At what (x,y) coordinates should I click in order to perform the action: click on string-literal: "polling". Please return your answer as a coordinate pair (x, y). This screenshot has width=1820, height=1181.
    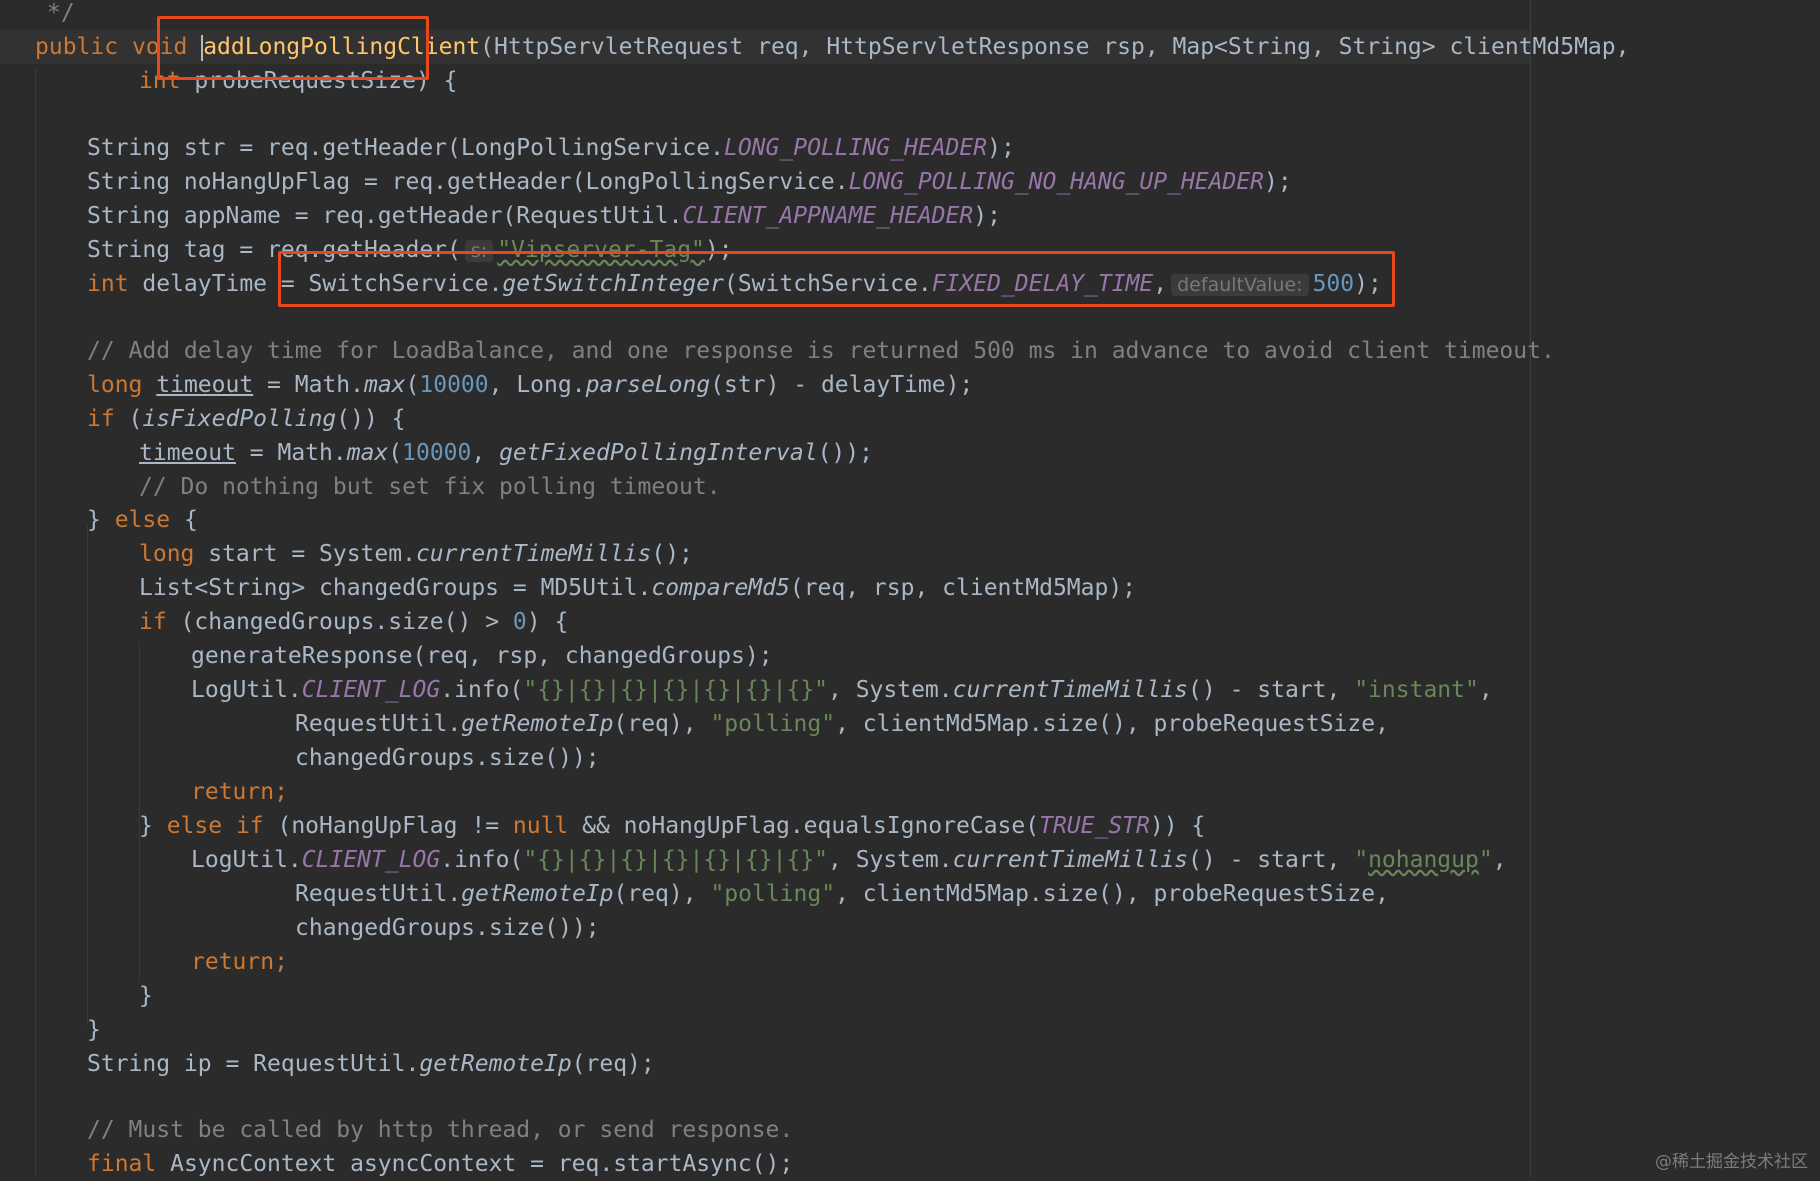
    Looking at the image, I should click on (773, 894).